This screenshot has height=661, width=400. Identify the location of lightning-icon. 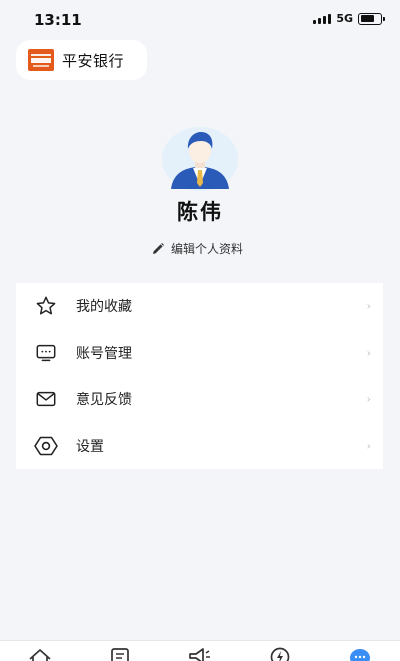
(280, 654).